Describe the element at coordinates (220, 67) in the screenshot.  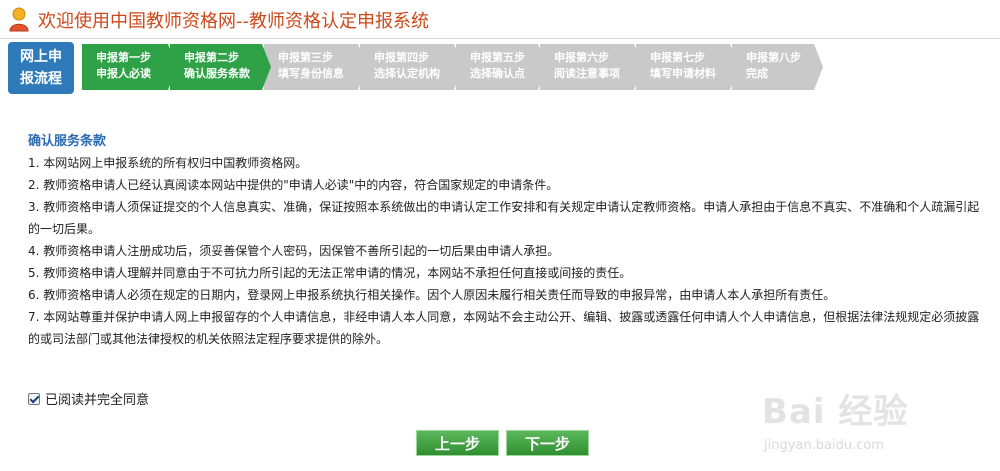
I see `step-2: 申报第二步 确认服务条款` at that location.